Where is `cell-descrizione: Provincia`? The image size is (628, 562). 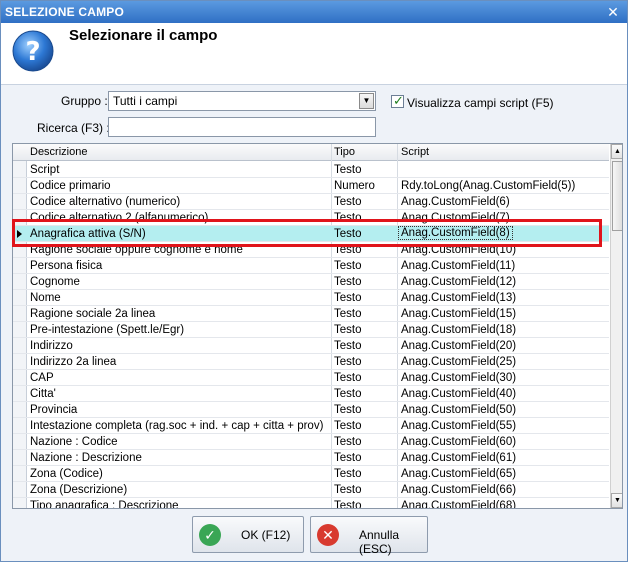 cell-descrizione: Provincia is located at coordinates (54, 410).